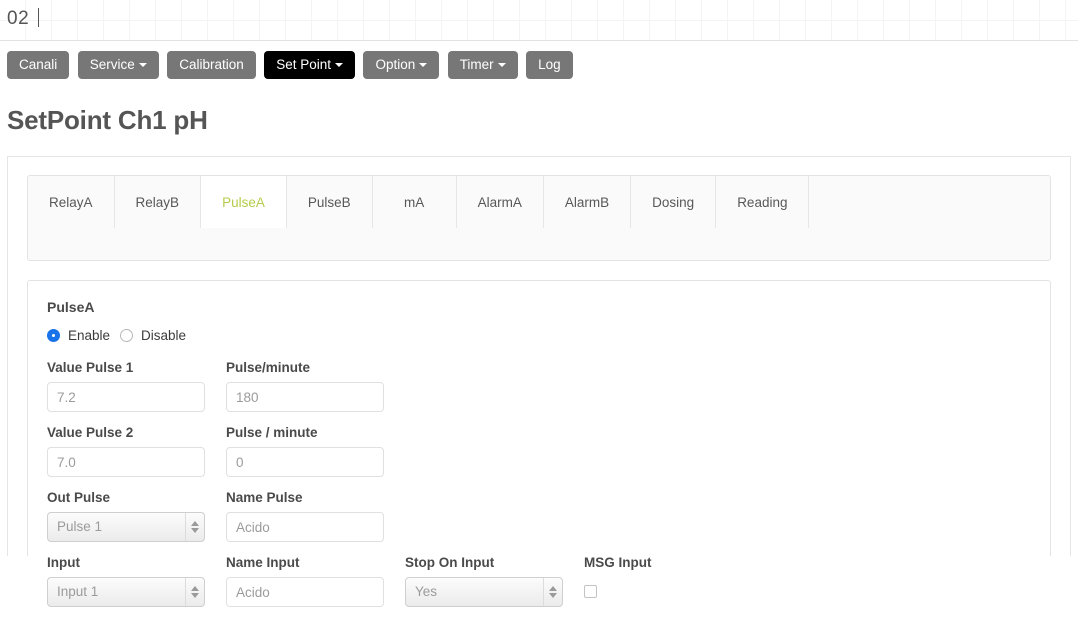 The image size is (1078, 633). I want to click on pulse-minute-2-input, so click(305, 462).